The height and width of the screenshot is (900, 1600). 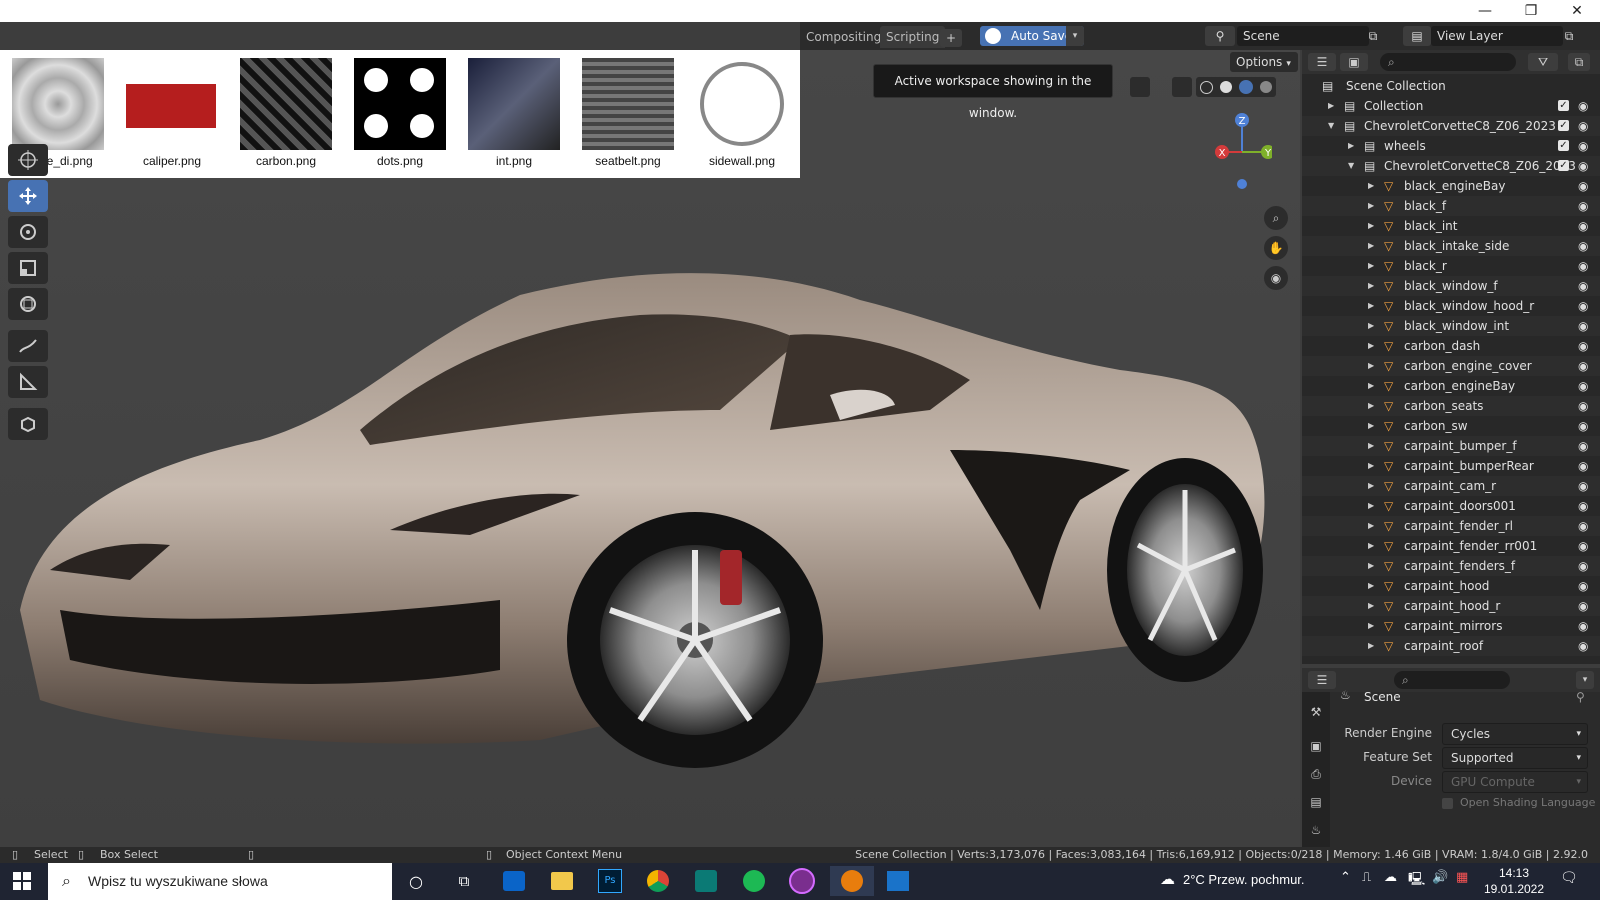 What do you see at coordinates (1451, 446) in the screenshot?
I see `outliner-row: ▶ ▽ carpaint_bumper_f ◉` at bounding box center [1451, 446].